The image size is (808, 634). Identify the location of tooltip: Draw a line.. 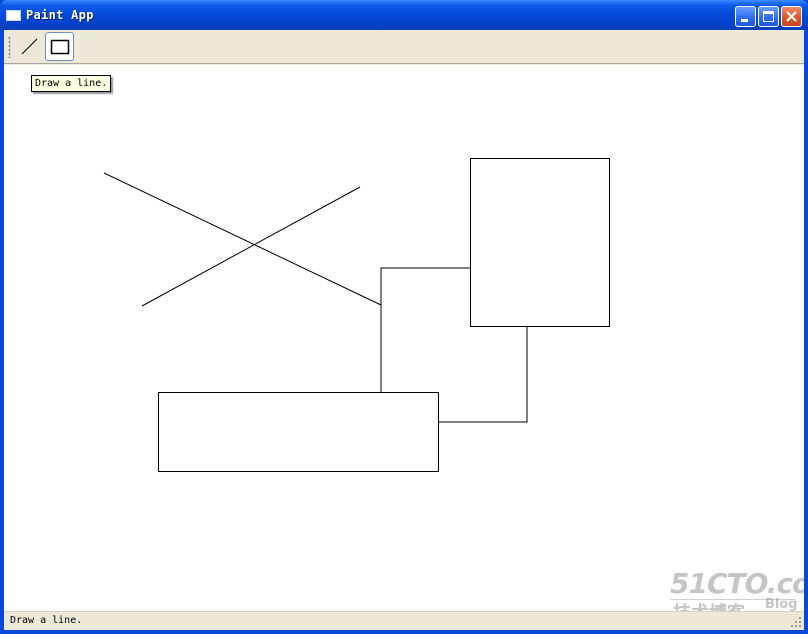
(71, 83).